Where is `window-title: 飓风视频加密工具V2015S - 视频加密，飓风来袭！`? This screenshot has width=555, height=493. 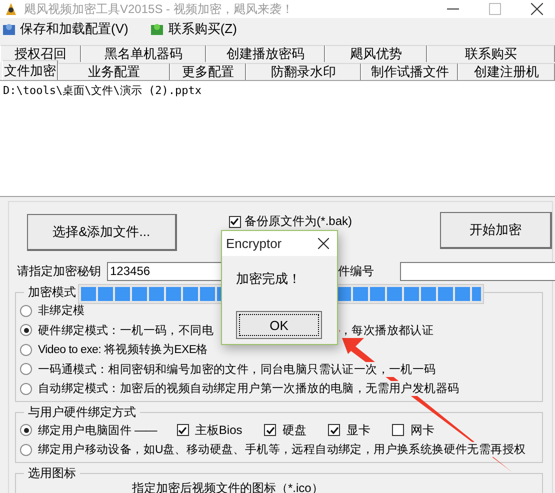 window-title: 飓风视频加密工具V2015S - 视频加密，飓风来袭！ is located at coordinates (159, 9).